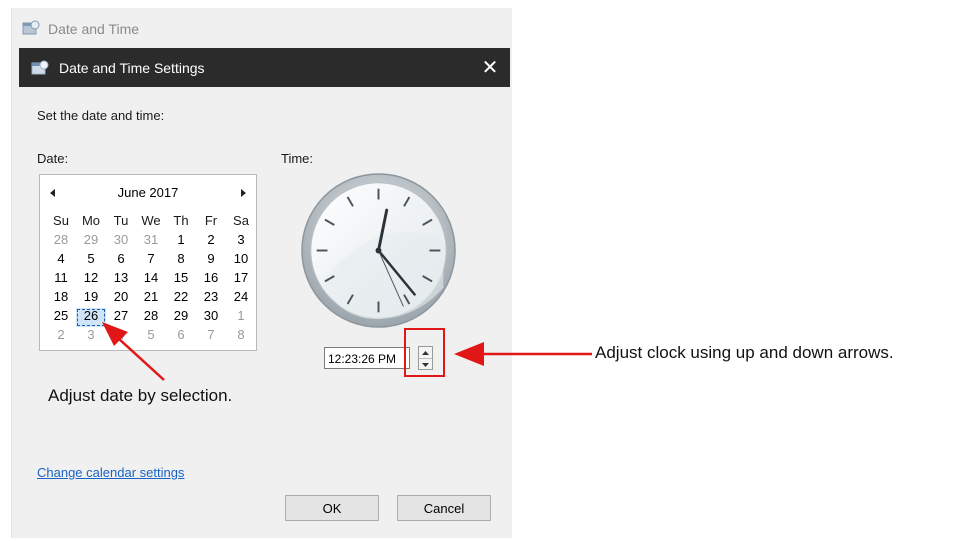 This screenshot has height=541, width=964. Describe the element at coordinates (94, 29) in the screenshot. I see `background-window-title-text: Date and Time` at that location.